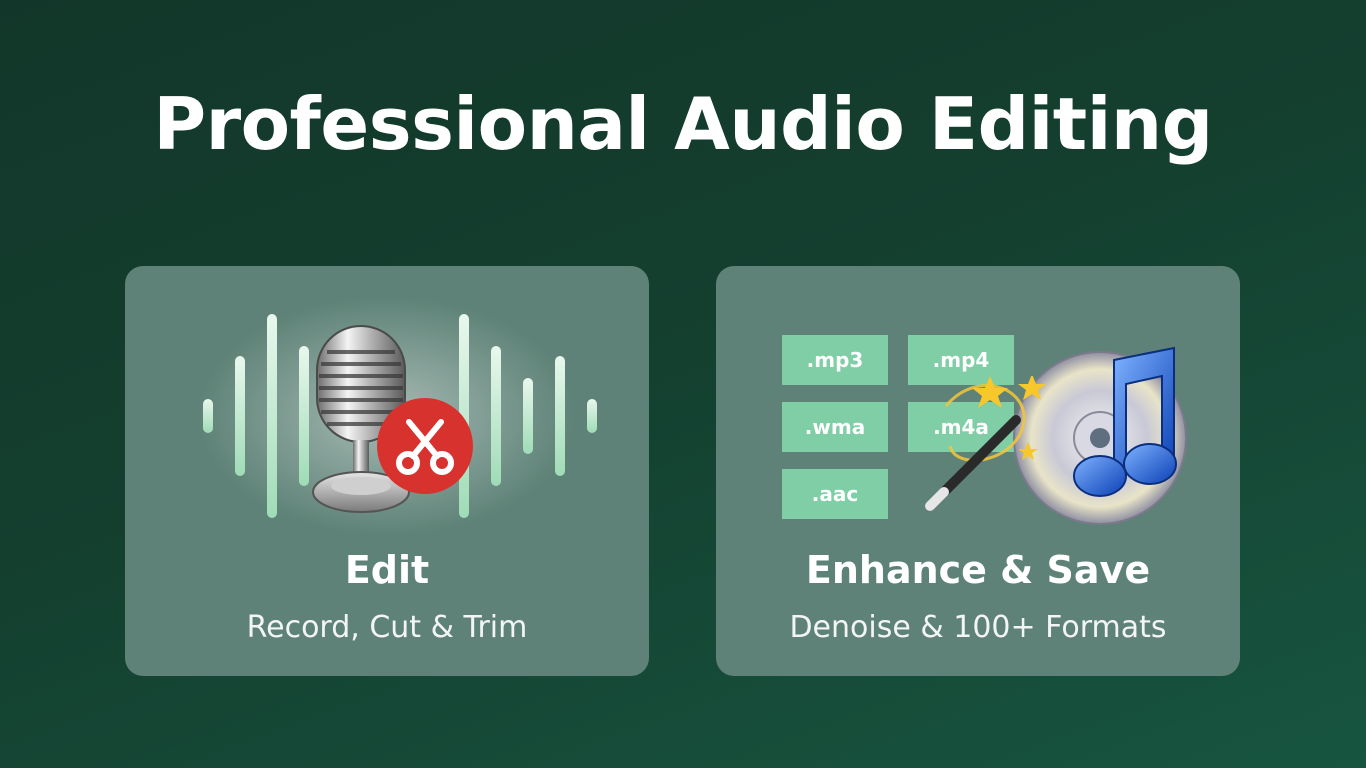 The height and width of the screenshot is (768, 1366). Describe the element at coordinates (683, 124) in the screenshot. I see `page-title: Professional Audio Editing` at that location.